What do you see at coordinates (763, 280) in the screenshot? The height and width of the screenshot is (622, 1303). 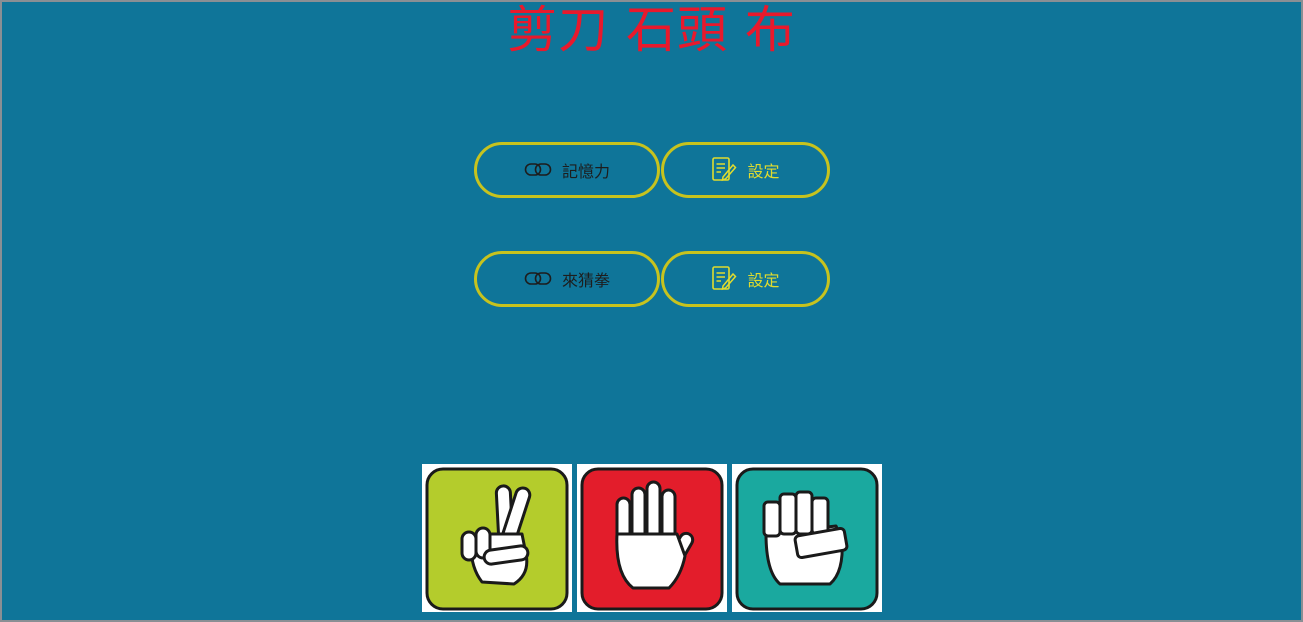 I see `settings-label-2: 設定` at bounding box center [763, 280].